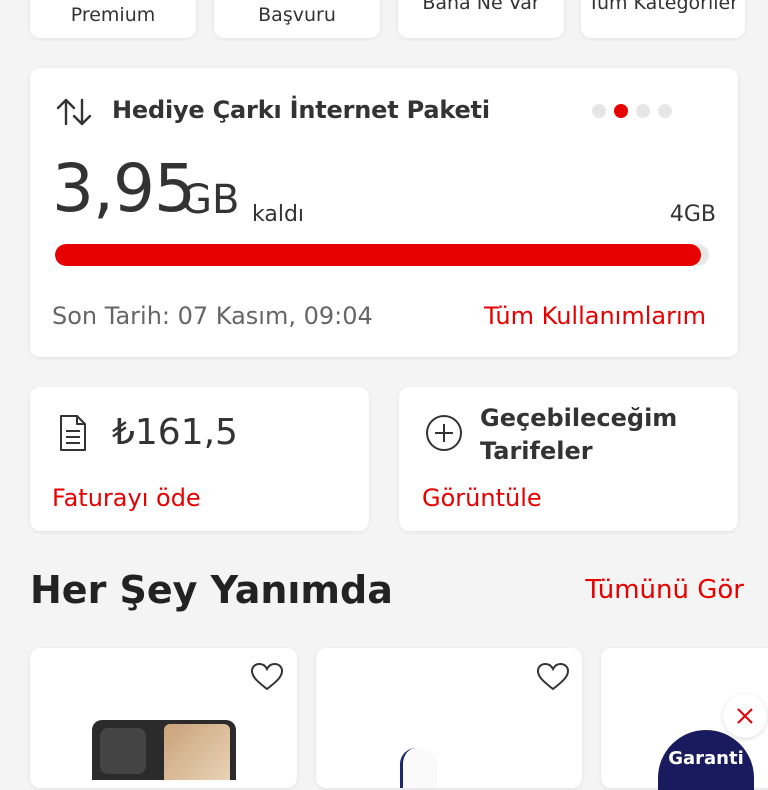 The width and height of the screenshot is (768, 790). Describe the element at coordinates (210, 200) in the screenshot. I see `remaining-unit: GB` at that location.